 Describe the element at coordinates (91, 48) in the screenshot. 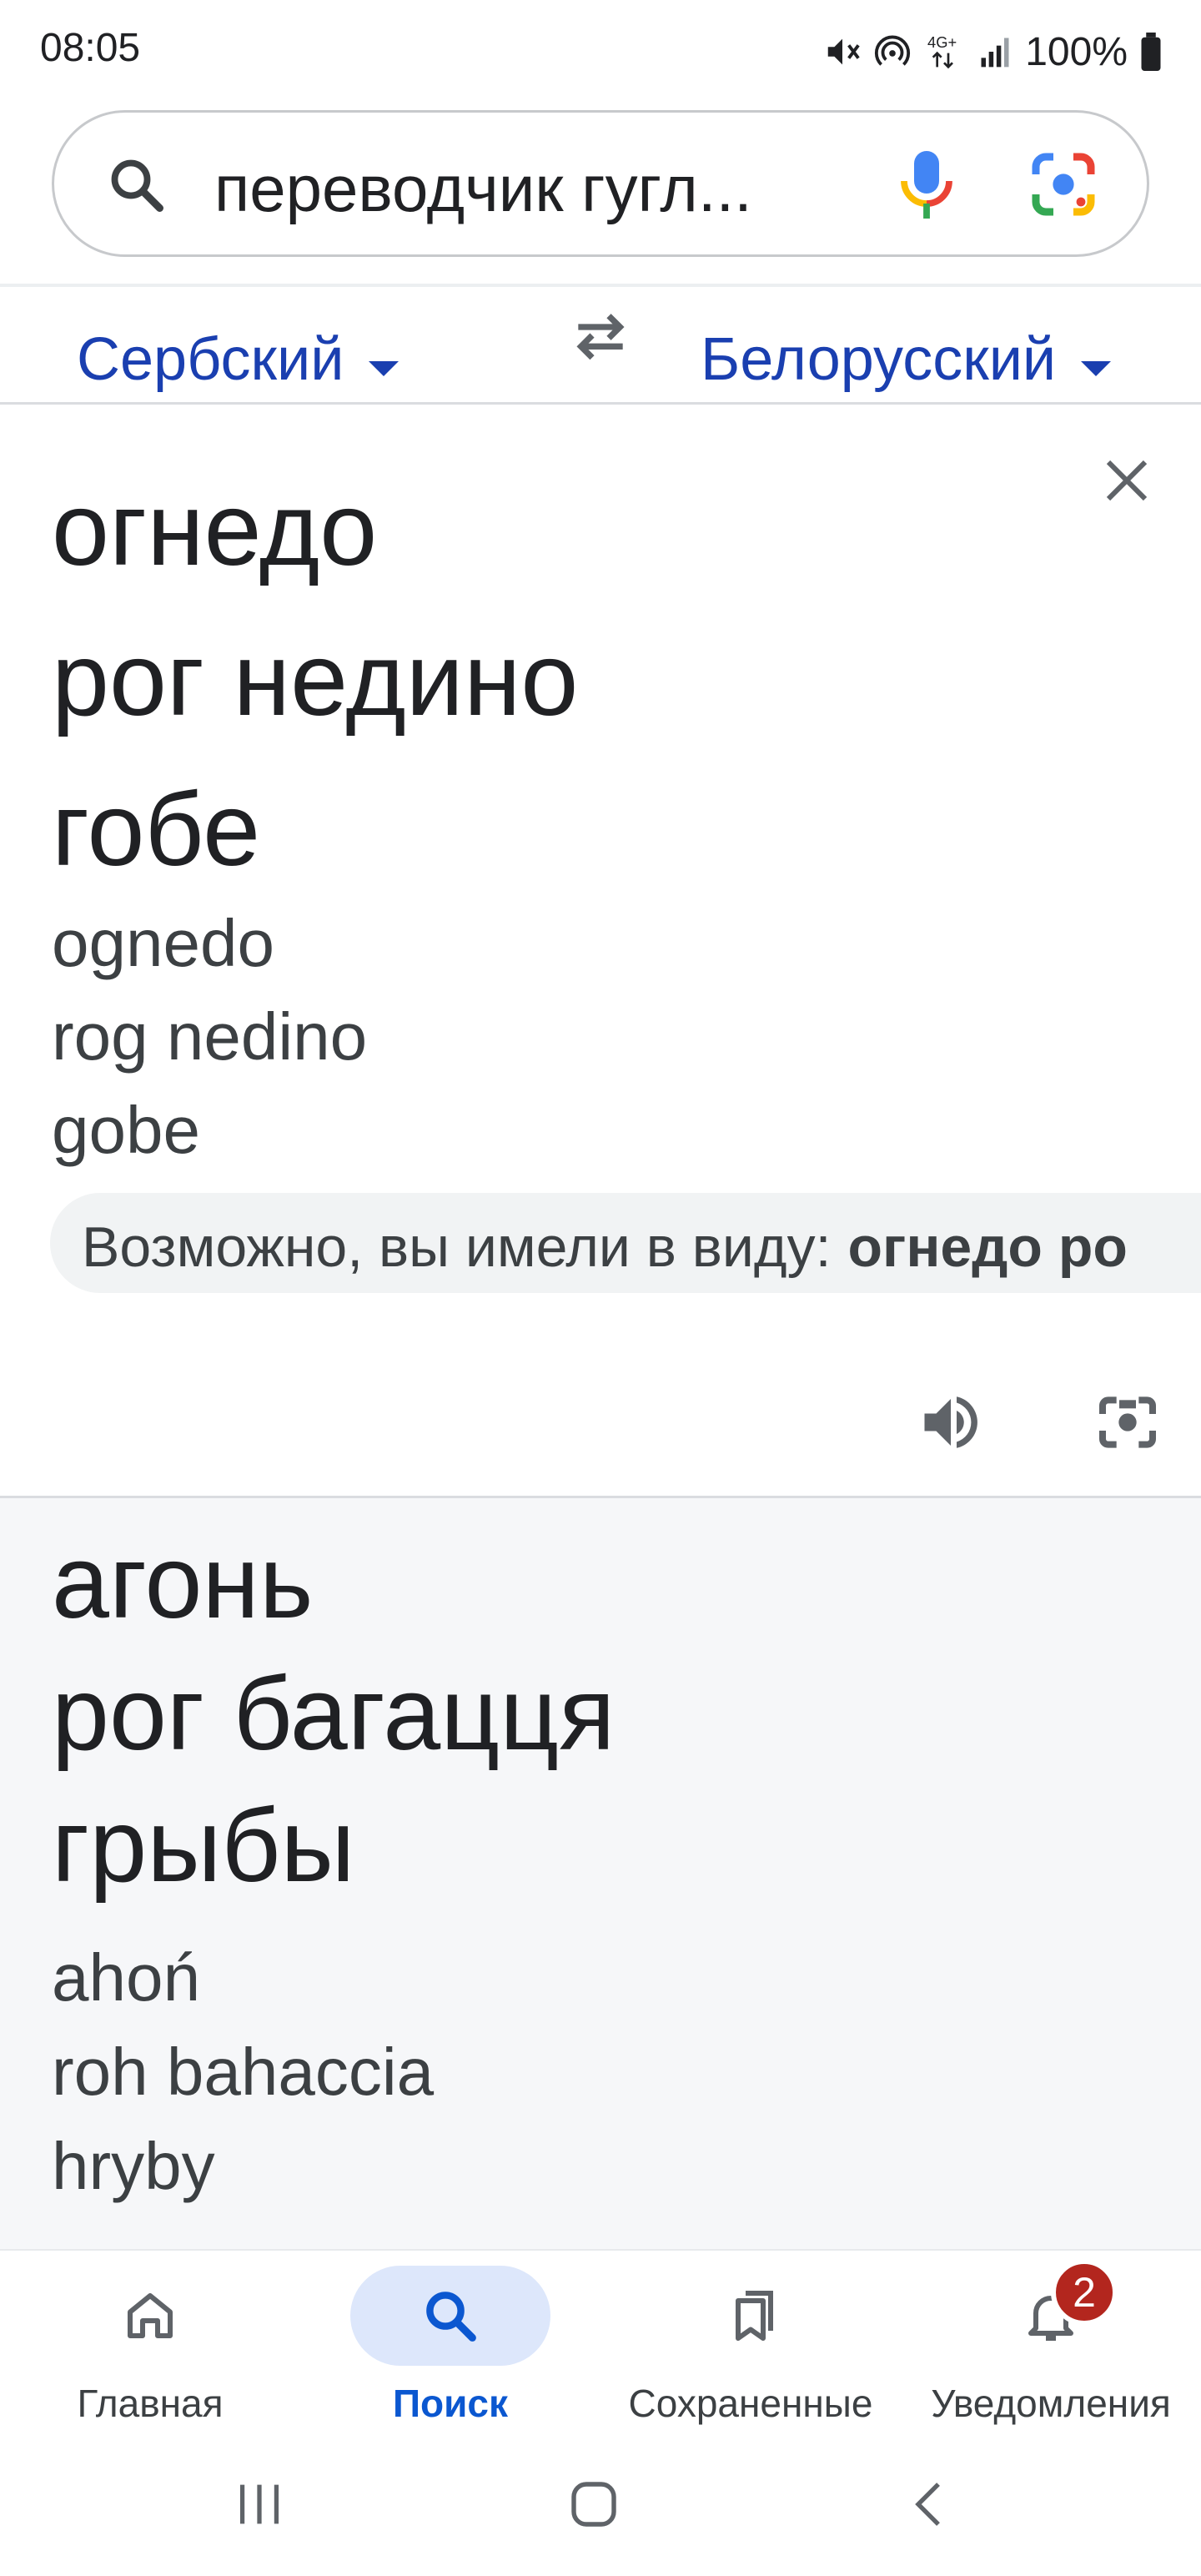

I see `status-time: 08:05` at that location.